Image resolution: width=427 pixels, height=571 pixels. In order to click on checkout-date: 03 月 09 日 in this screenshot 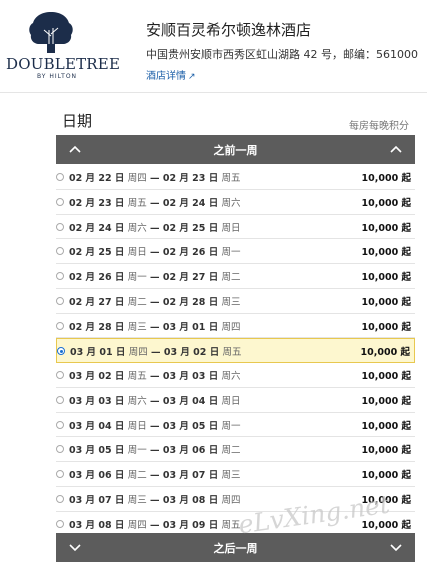, I will do `click(190, 525)`.